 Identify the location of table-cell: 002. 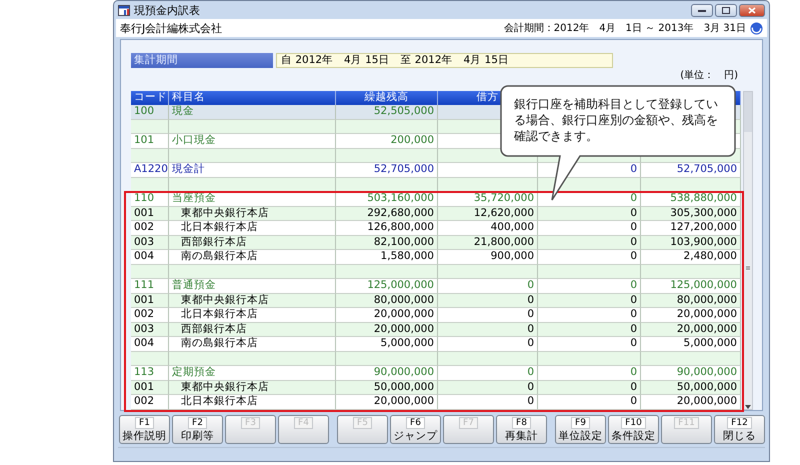
(150, 402).